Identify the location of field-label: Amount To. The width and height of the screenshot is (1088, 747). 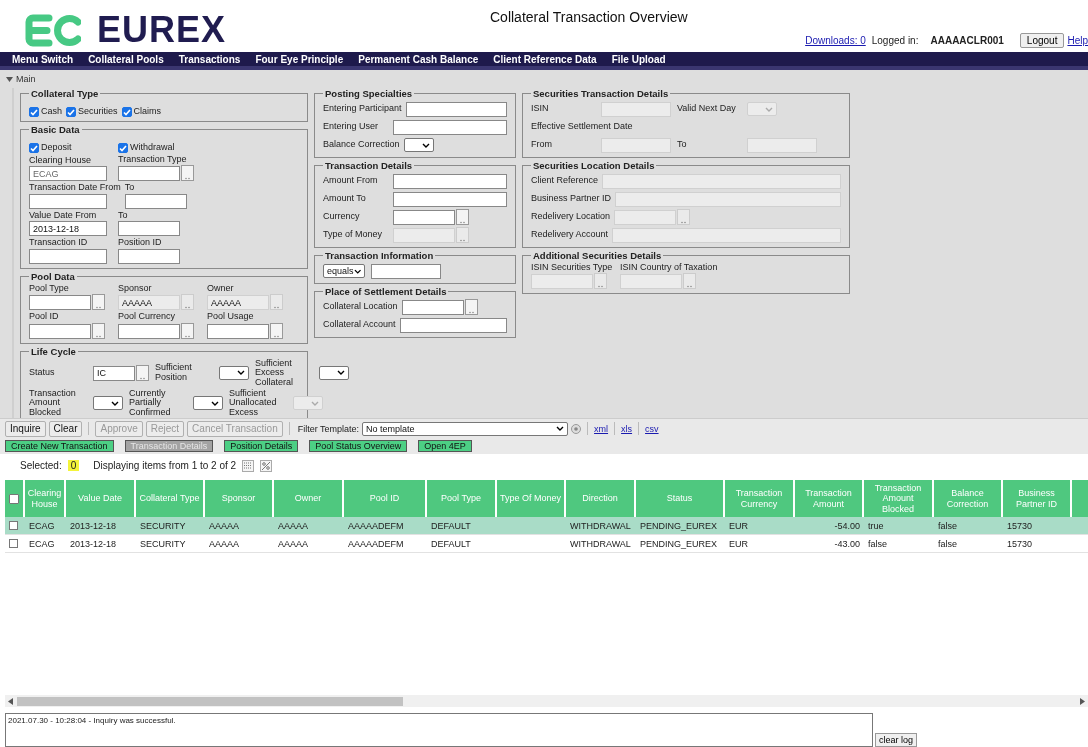
(345, 199).